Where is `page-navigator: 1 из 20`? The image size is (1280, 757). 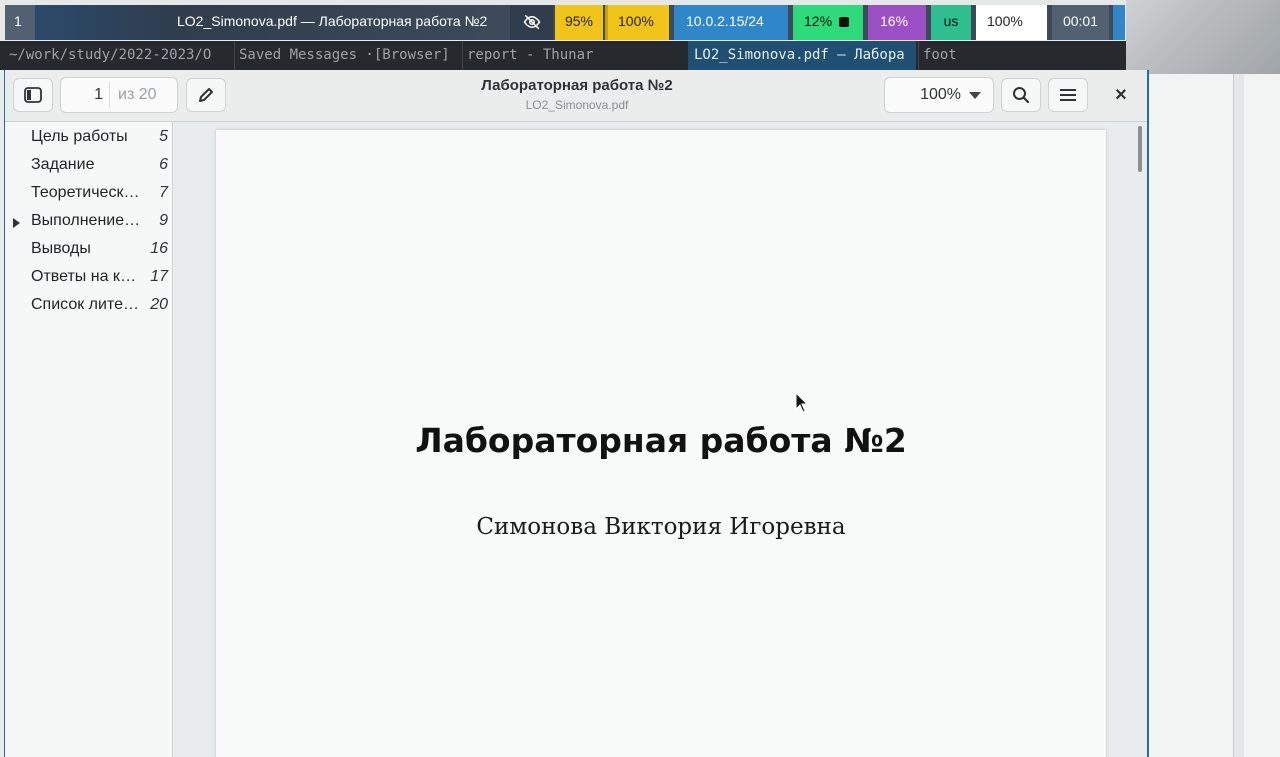
page-navigator: 1 из 20 is located at coordinates (119, 95).